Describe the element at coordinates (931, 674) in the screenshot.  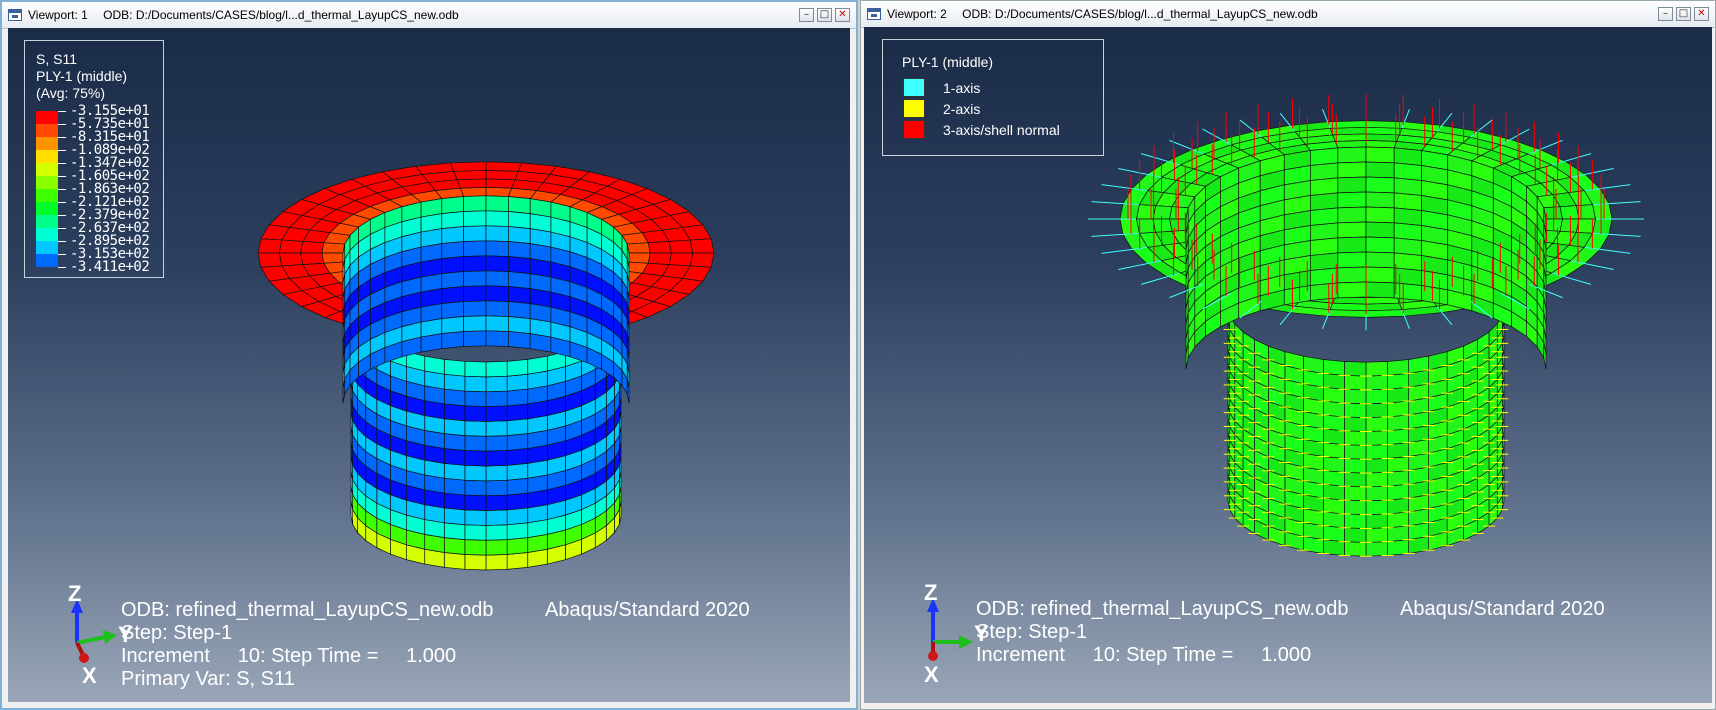
I see `triad-x-label: X` at that location.